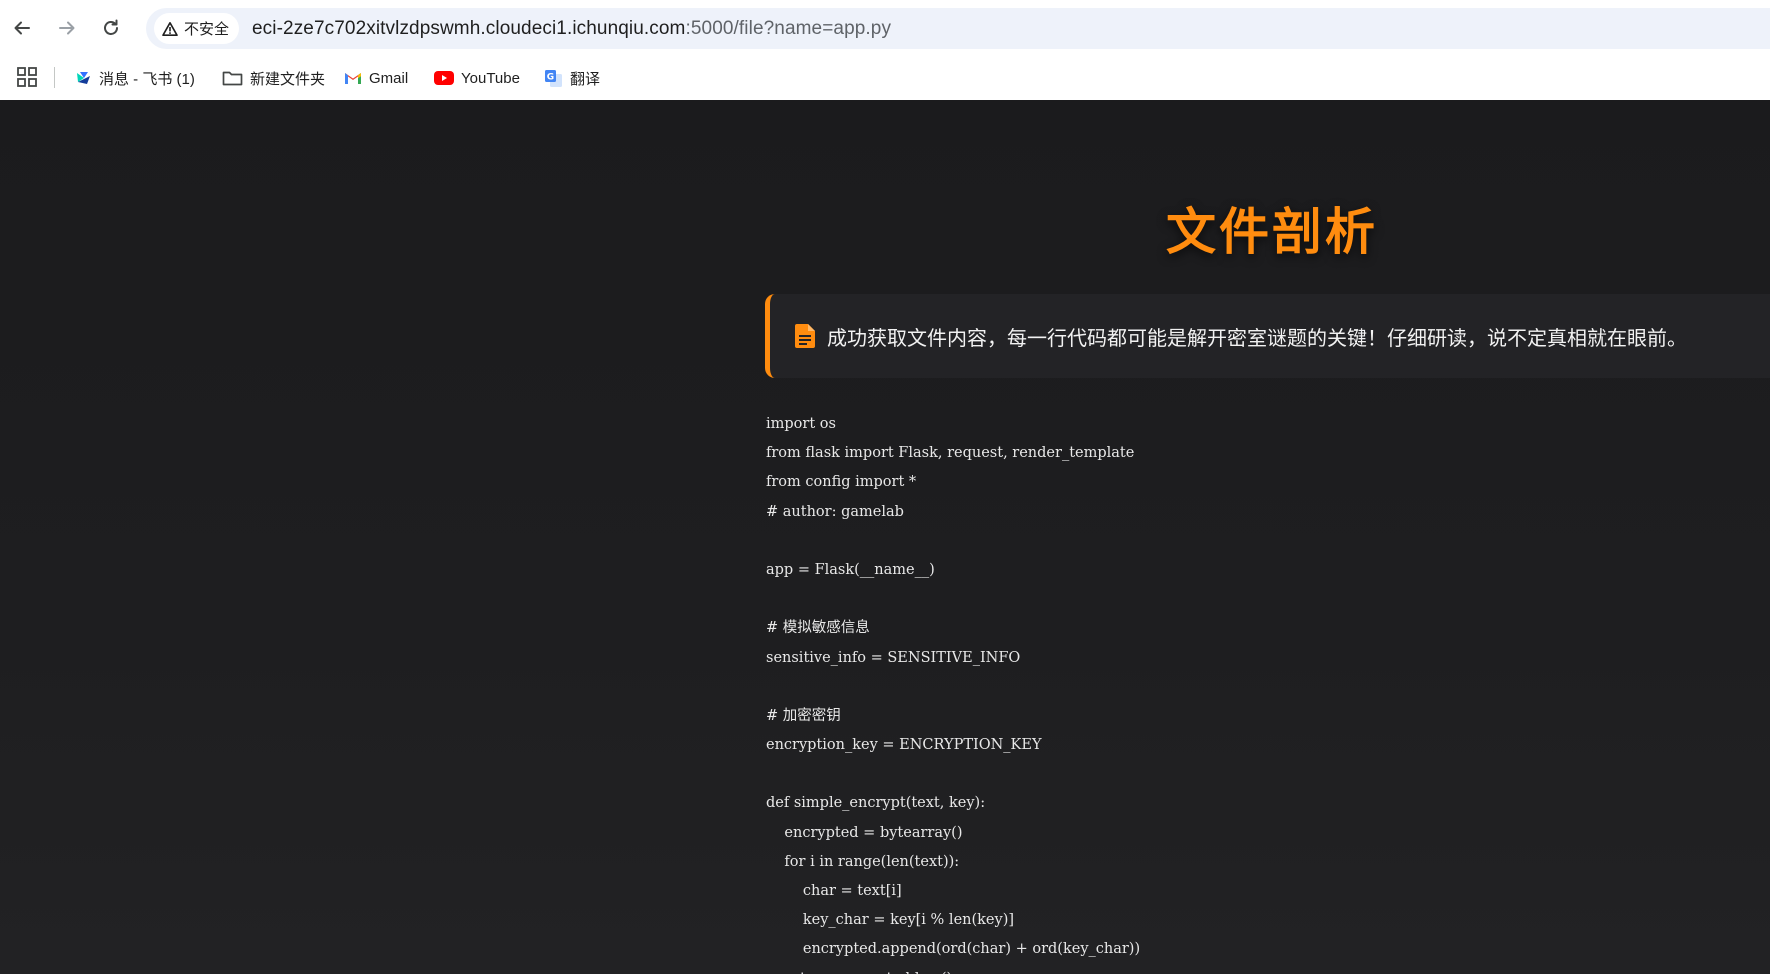  Describe the element at coordinates (444, 78) in the screenshot. I see `youtube-icon` at that location.